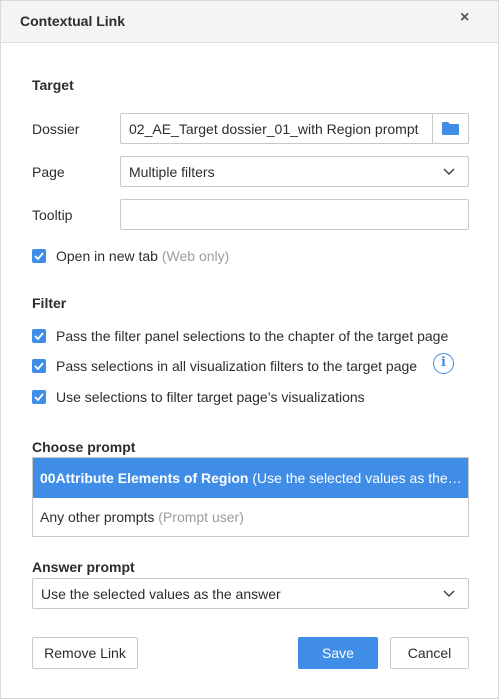 This screenshot has height=699, width=499. I want to click on info-icon: i, so click(443, 363).